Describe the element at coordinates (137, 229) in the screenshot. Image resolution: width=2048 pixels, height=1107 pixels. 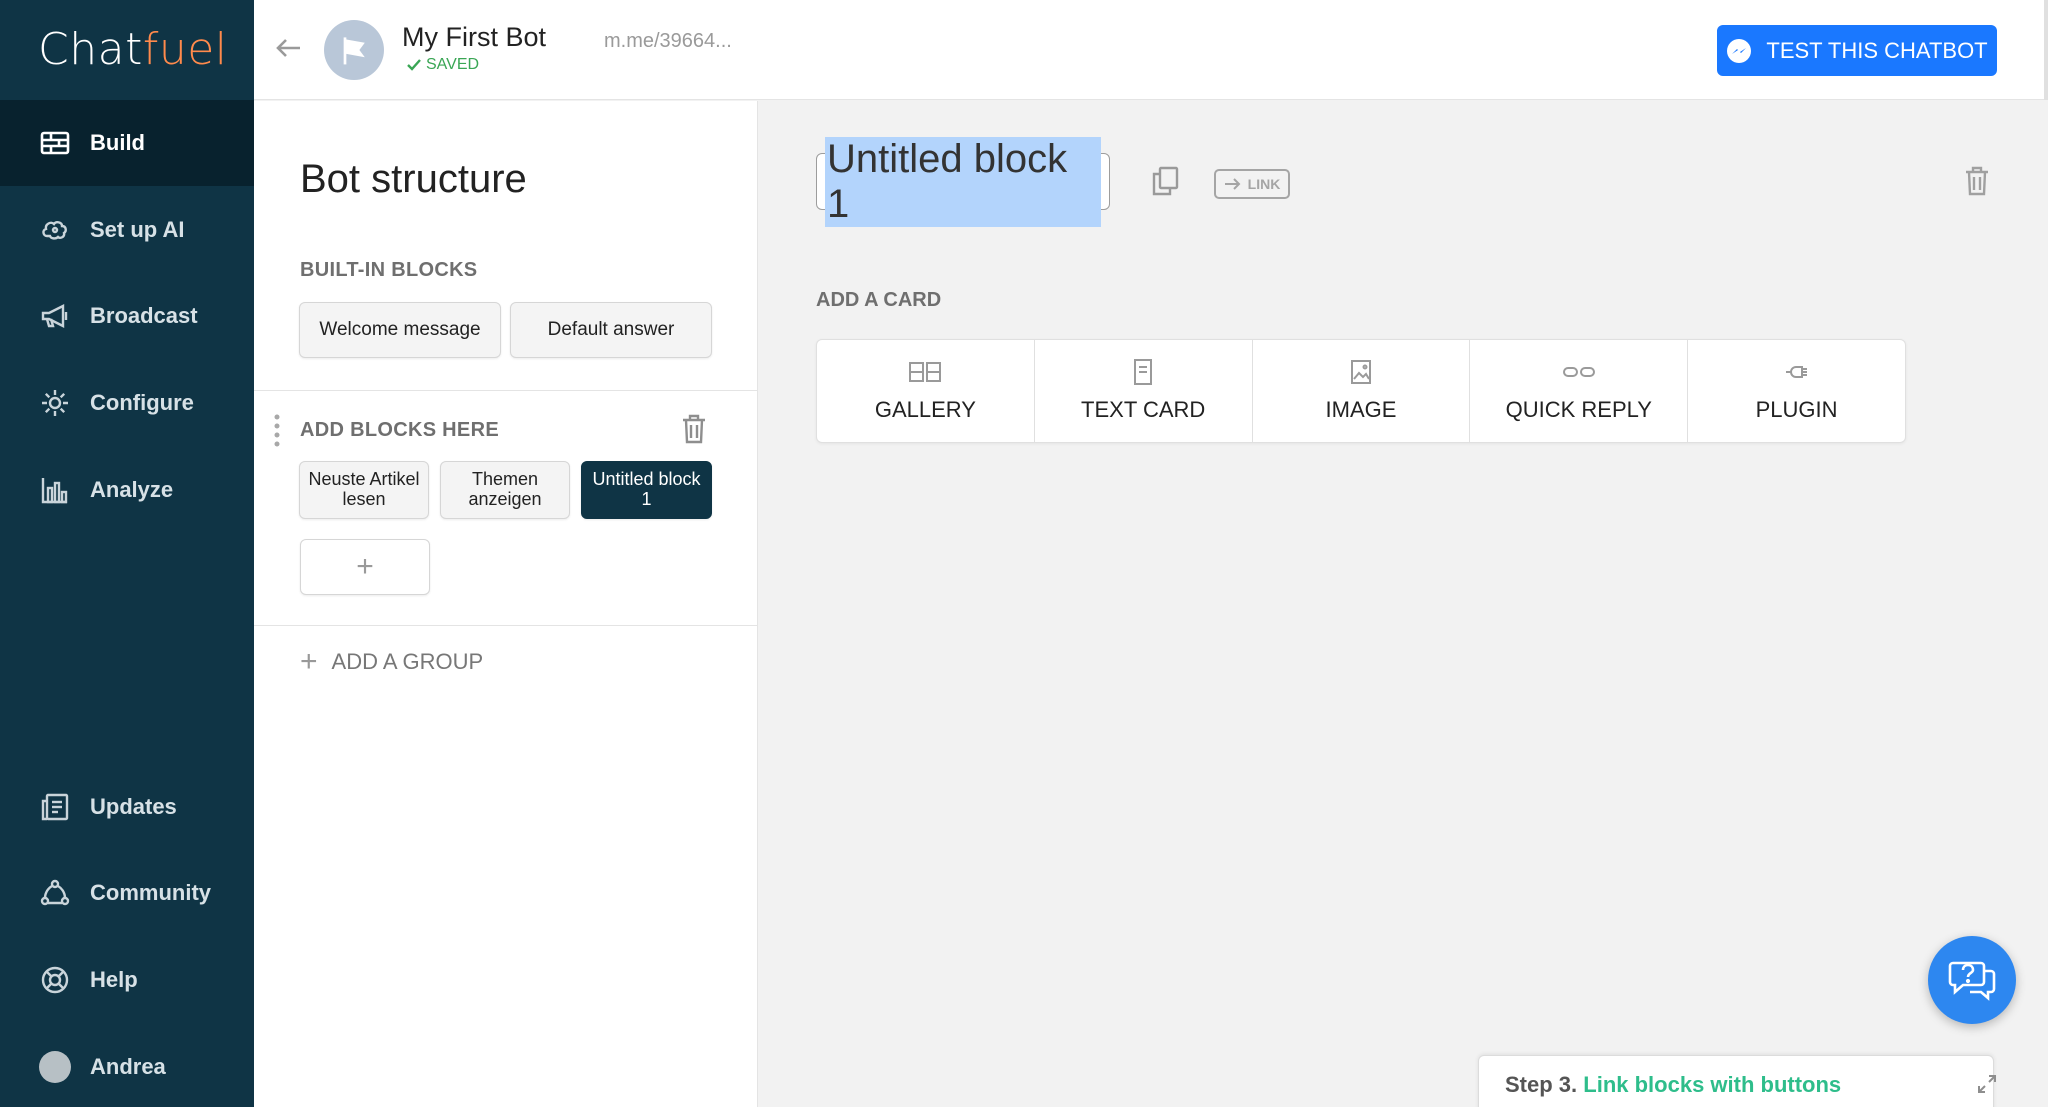
I see `sidebar-item-label: Set up AI` at that location.